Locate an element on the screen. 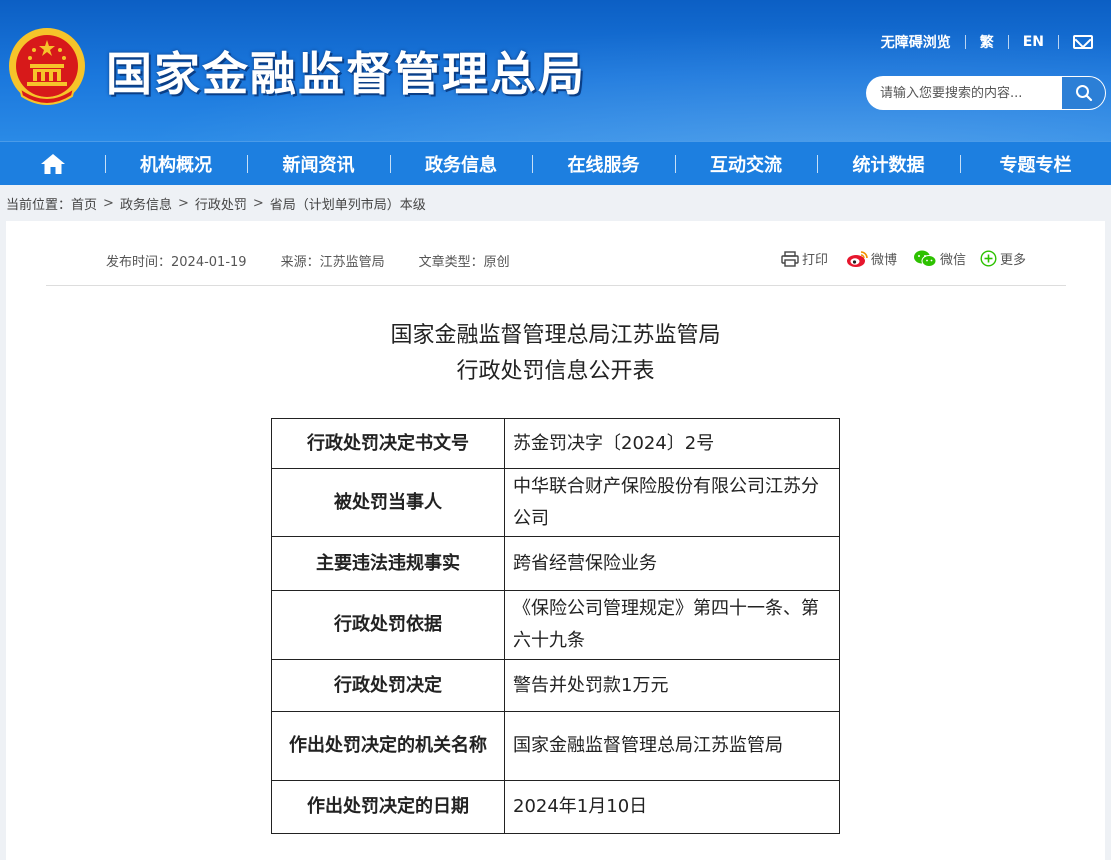 This screenshot has width=1111, height=860. row-label: 行政处罚决定 is located at coordinates (388, 685).